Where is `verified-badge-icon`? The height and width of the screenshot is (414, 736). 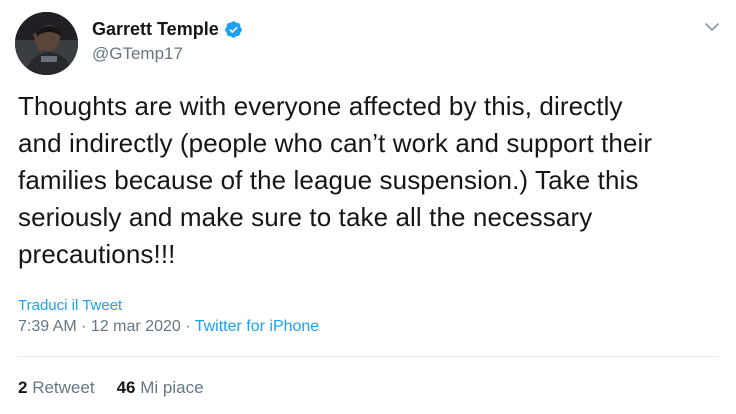
verified-badge-icon is located at coordinates (233, 29).